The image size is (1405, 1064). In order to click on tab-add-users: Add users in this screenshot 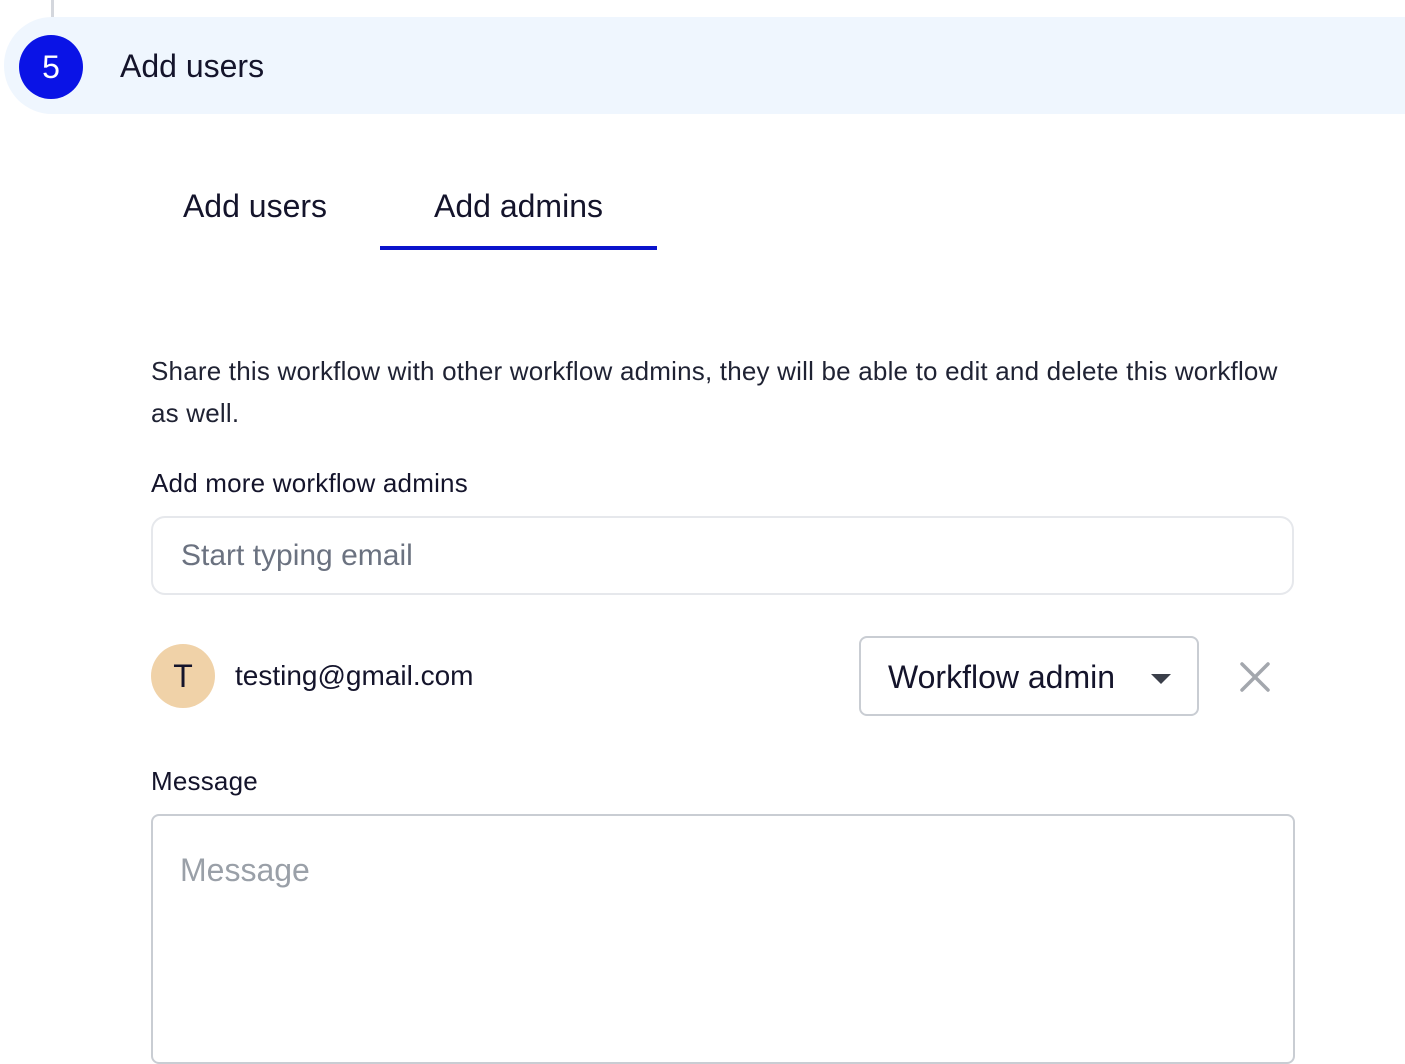, I will do `click(255, 210)`.